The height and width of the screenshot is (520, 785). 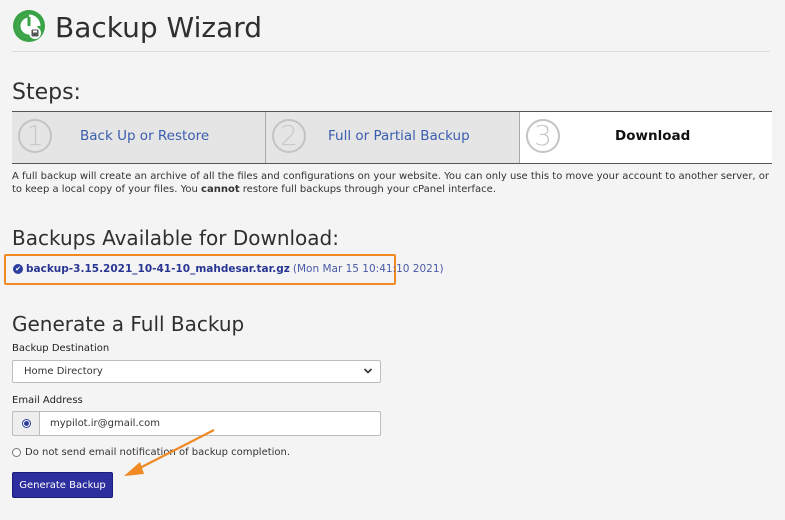 I want to click on page-title: Backup Wizard, so click(x=159, y=27).